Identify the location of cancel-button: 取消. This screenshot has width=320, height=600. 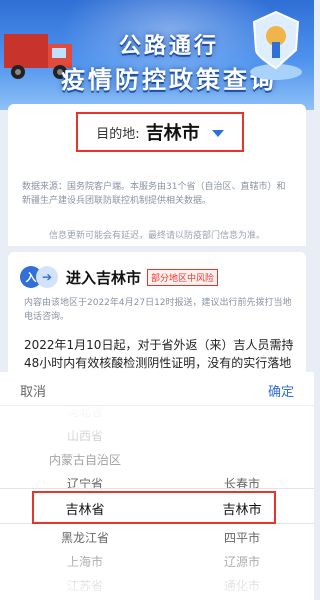
(33, 390).